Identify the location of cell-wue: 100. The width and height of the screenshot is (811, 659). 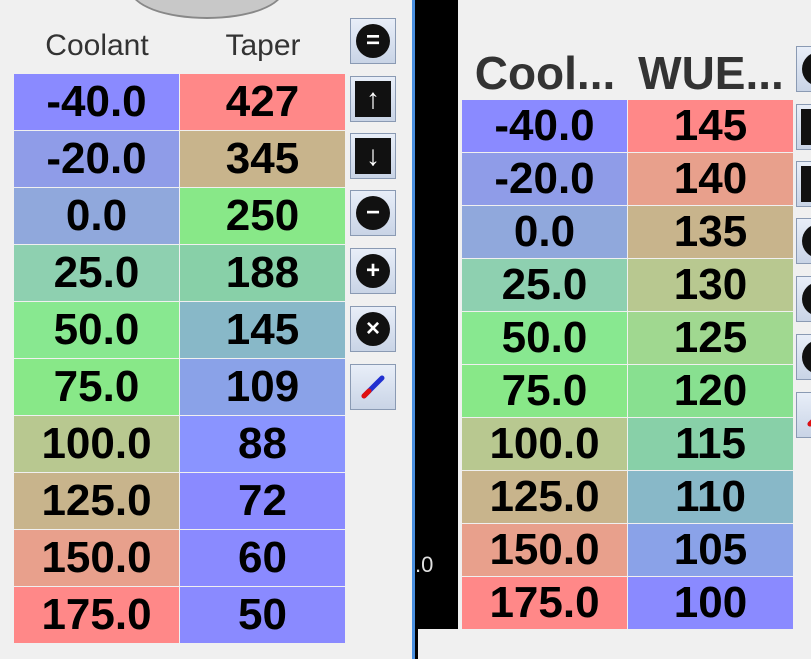
(710, 603).